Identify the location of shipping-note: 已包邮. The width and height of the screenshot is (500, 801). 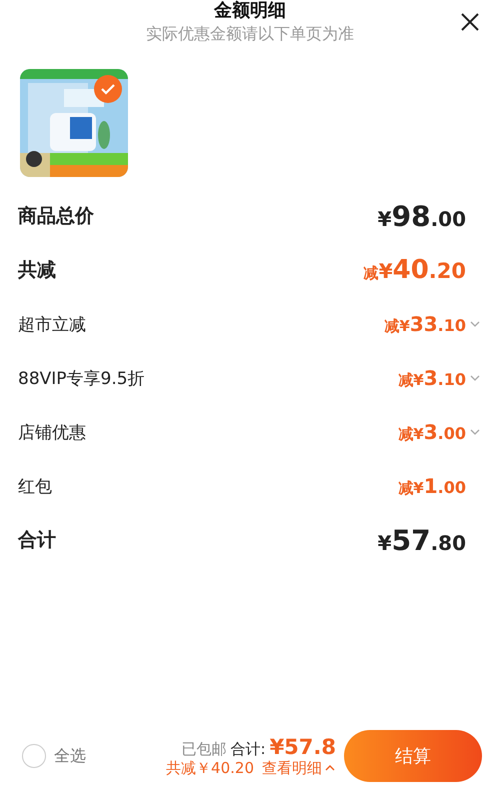
(204, 749).